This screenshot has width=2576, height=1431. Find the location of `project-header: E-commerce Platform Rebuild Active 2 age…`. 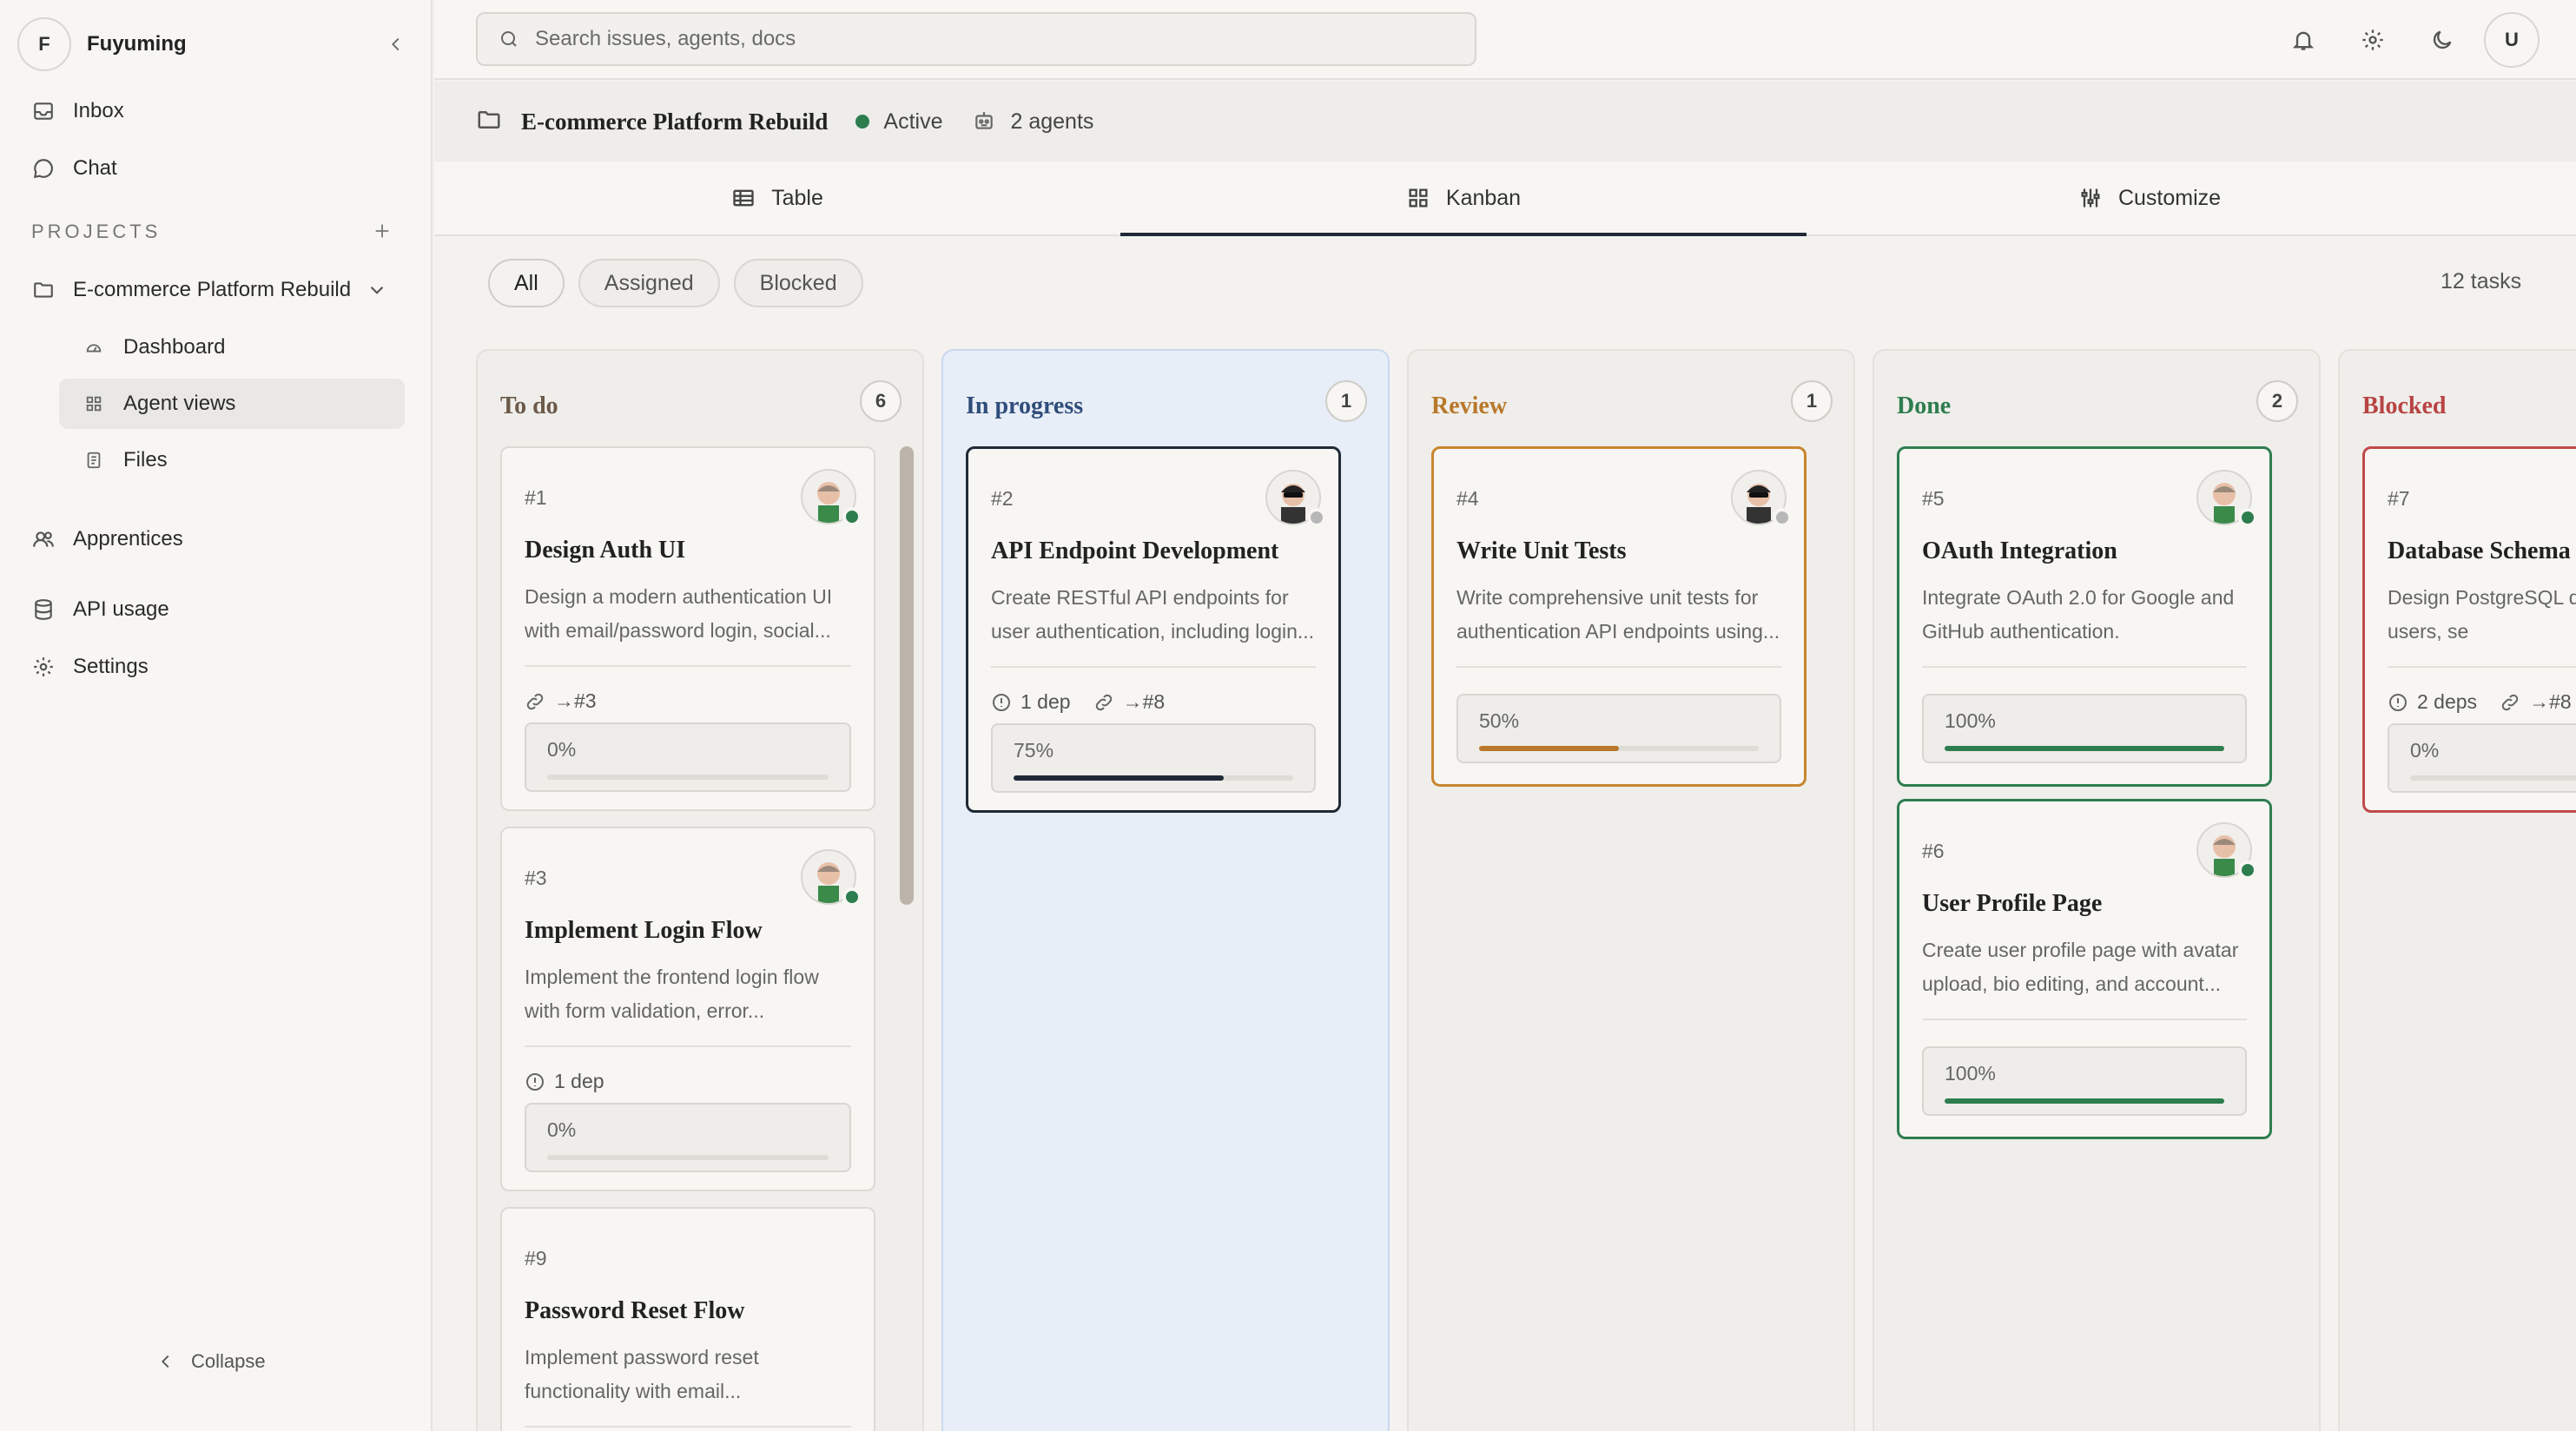

project-header: E-commerce Platform Rebuild Active 2 age… is located at coordinates (1505, 122).